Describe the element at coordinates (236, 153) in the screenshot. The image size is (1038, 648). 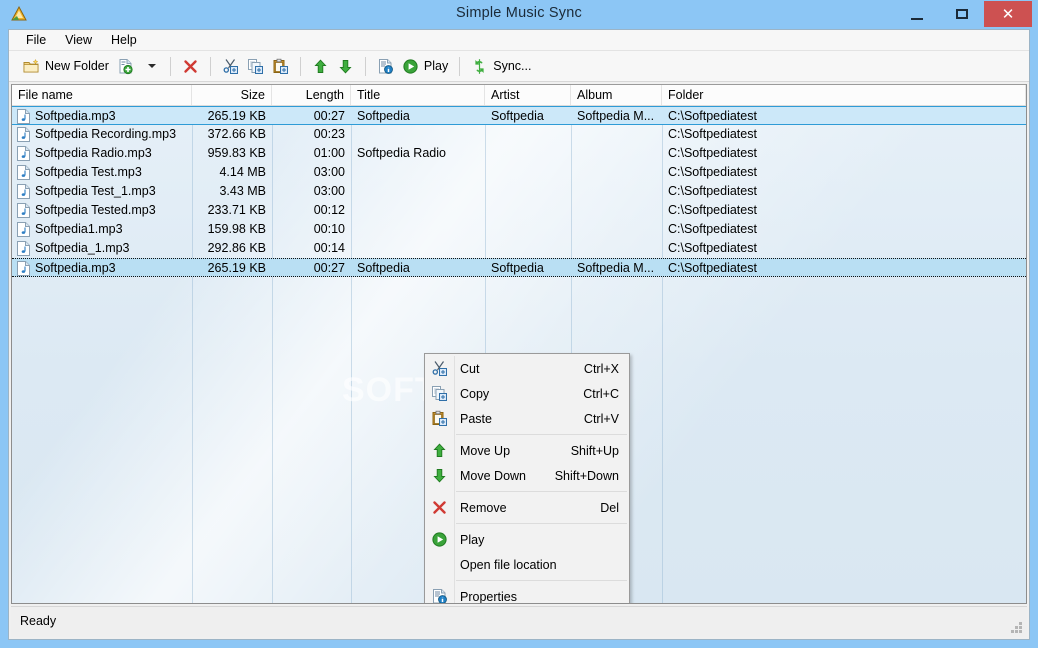
I see `table-cell-size: 959.83 KB` at that location.